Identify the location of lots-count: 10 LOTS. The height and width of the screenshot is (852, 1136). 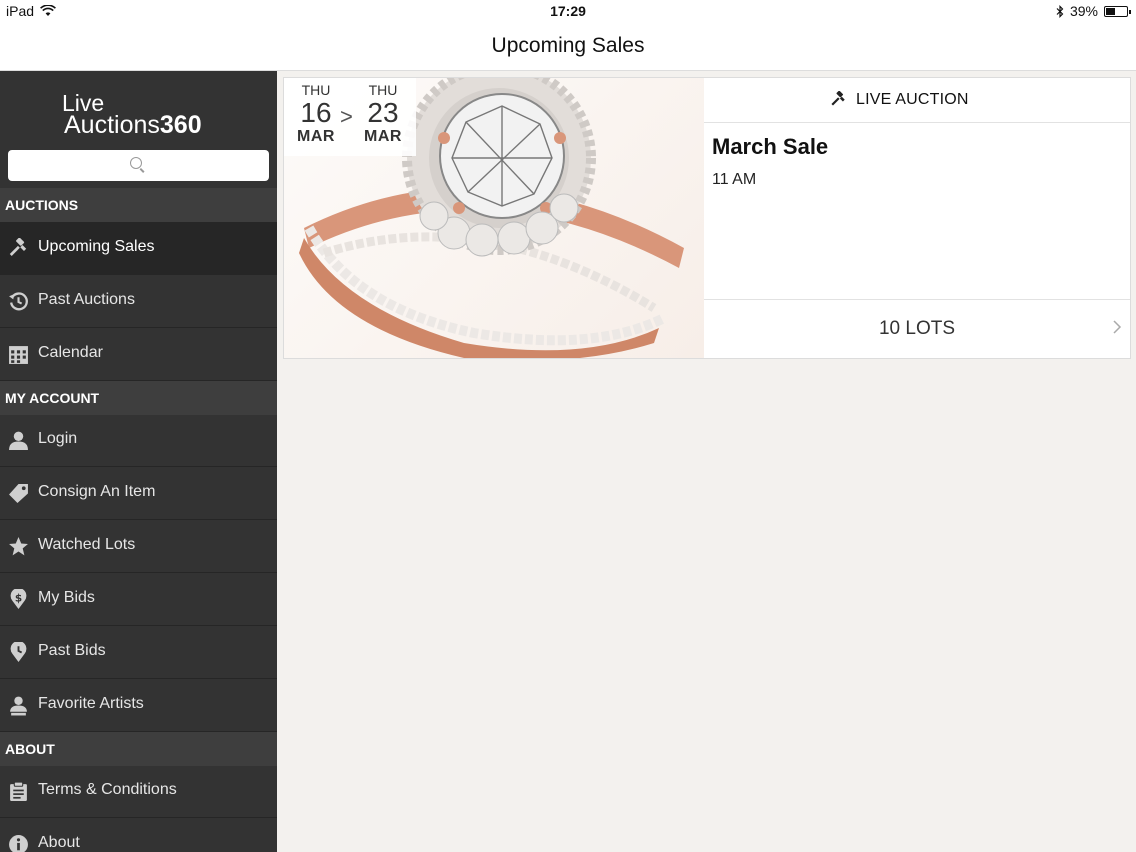
(917, 328).